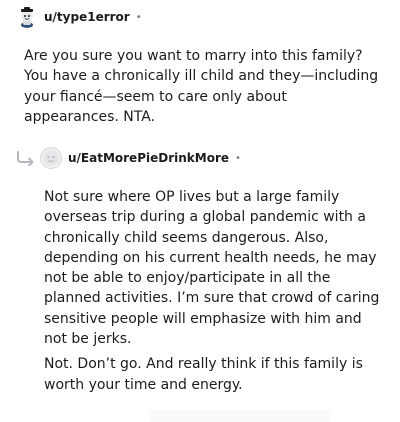 Image resolution: width=400 pixels, height=422 pixels. I want to click on comment-author: u/EatMorePieDrinkMore, so click(148, 158).